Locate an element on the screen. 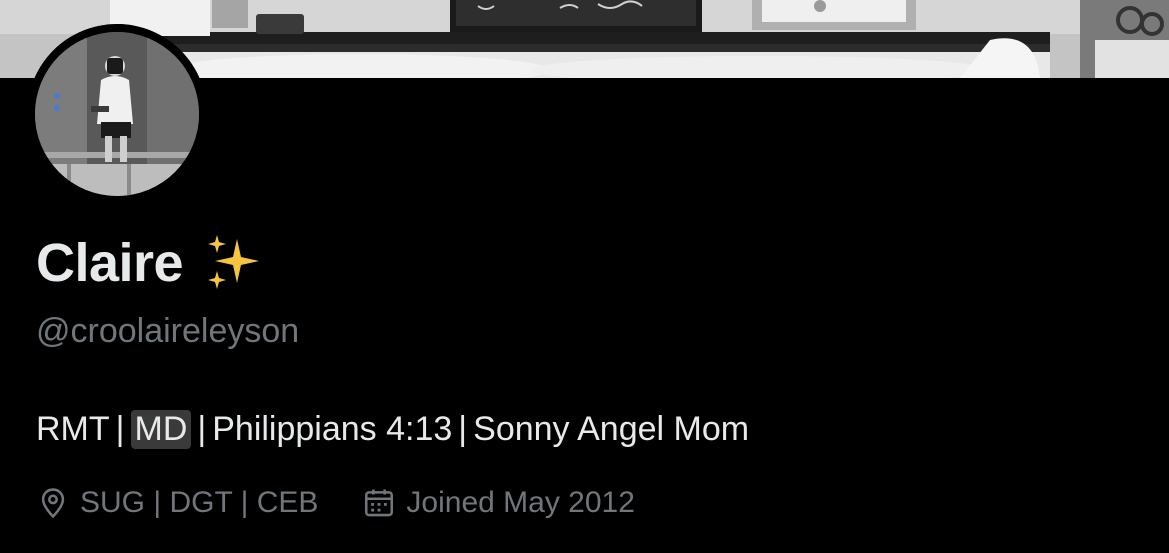  profile-meta: SUG | DGT | CEB Joined May 2012 is located at coordinates (335, 503).